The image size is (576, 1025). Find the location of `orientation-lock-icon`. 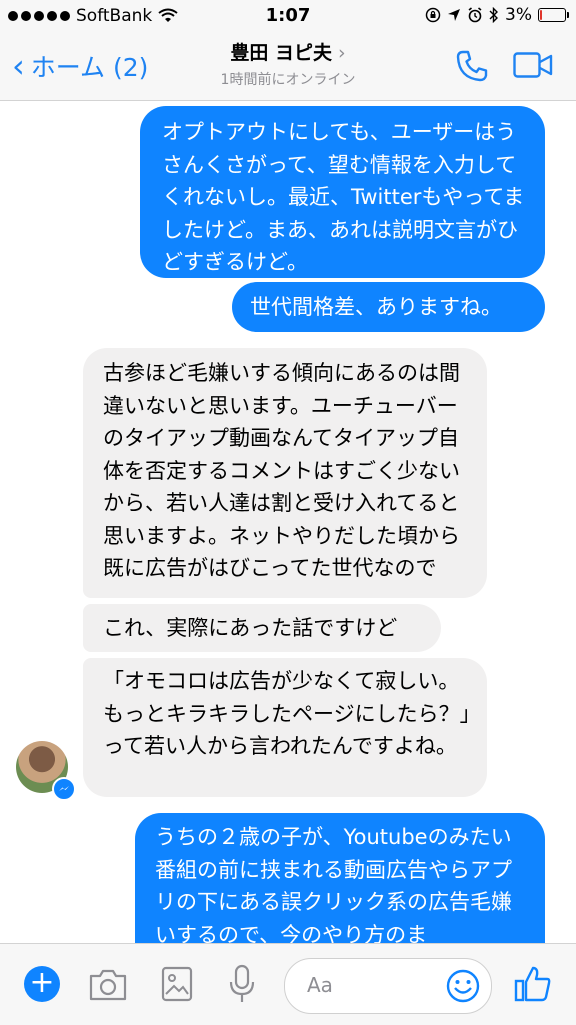

orientation-lock-icon is located at coordinates (433, 15).